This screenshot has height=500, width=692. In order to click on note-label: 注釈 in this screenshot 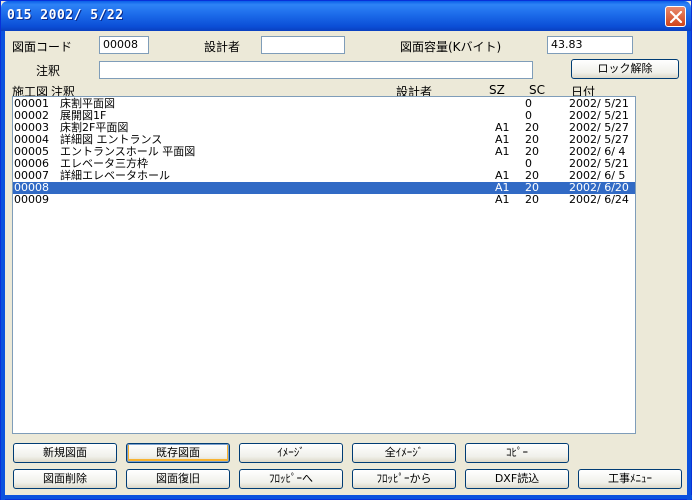, I will do `click(48, 71)`.